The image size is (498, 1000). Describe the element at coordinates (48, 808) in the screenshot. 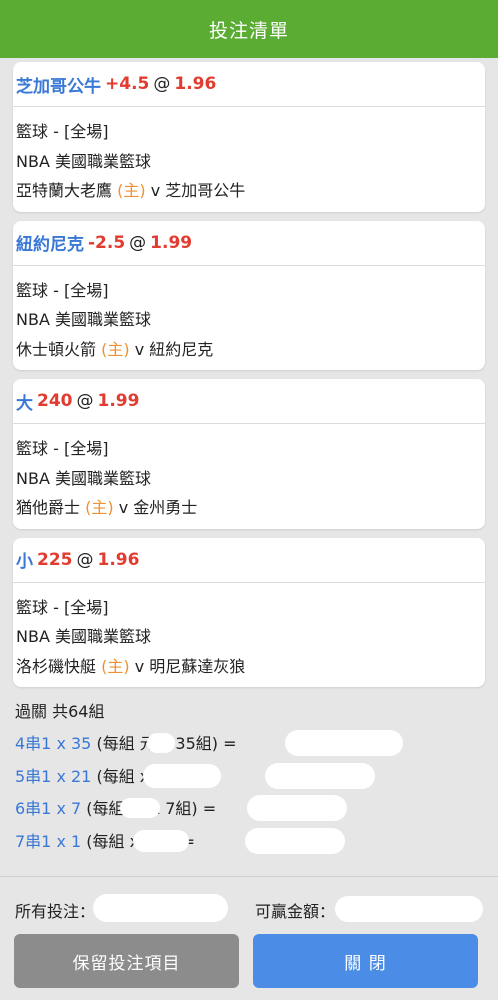

I see `combo-type: 6串1 x 7` at that location.